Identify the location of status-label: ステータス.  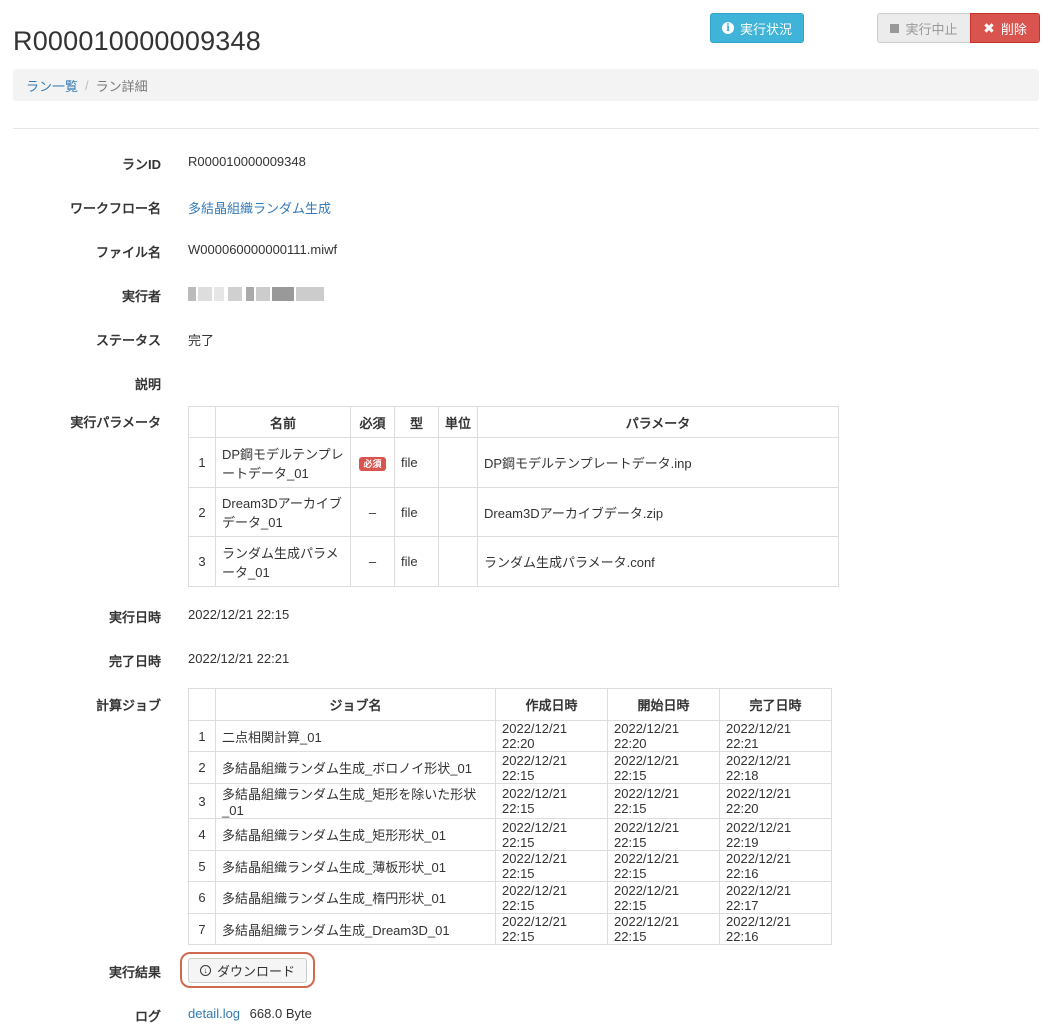
(128, 340).